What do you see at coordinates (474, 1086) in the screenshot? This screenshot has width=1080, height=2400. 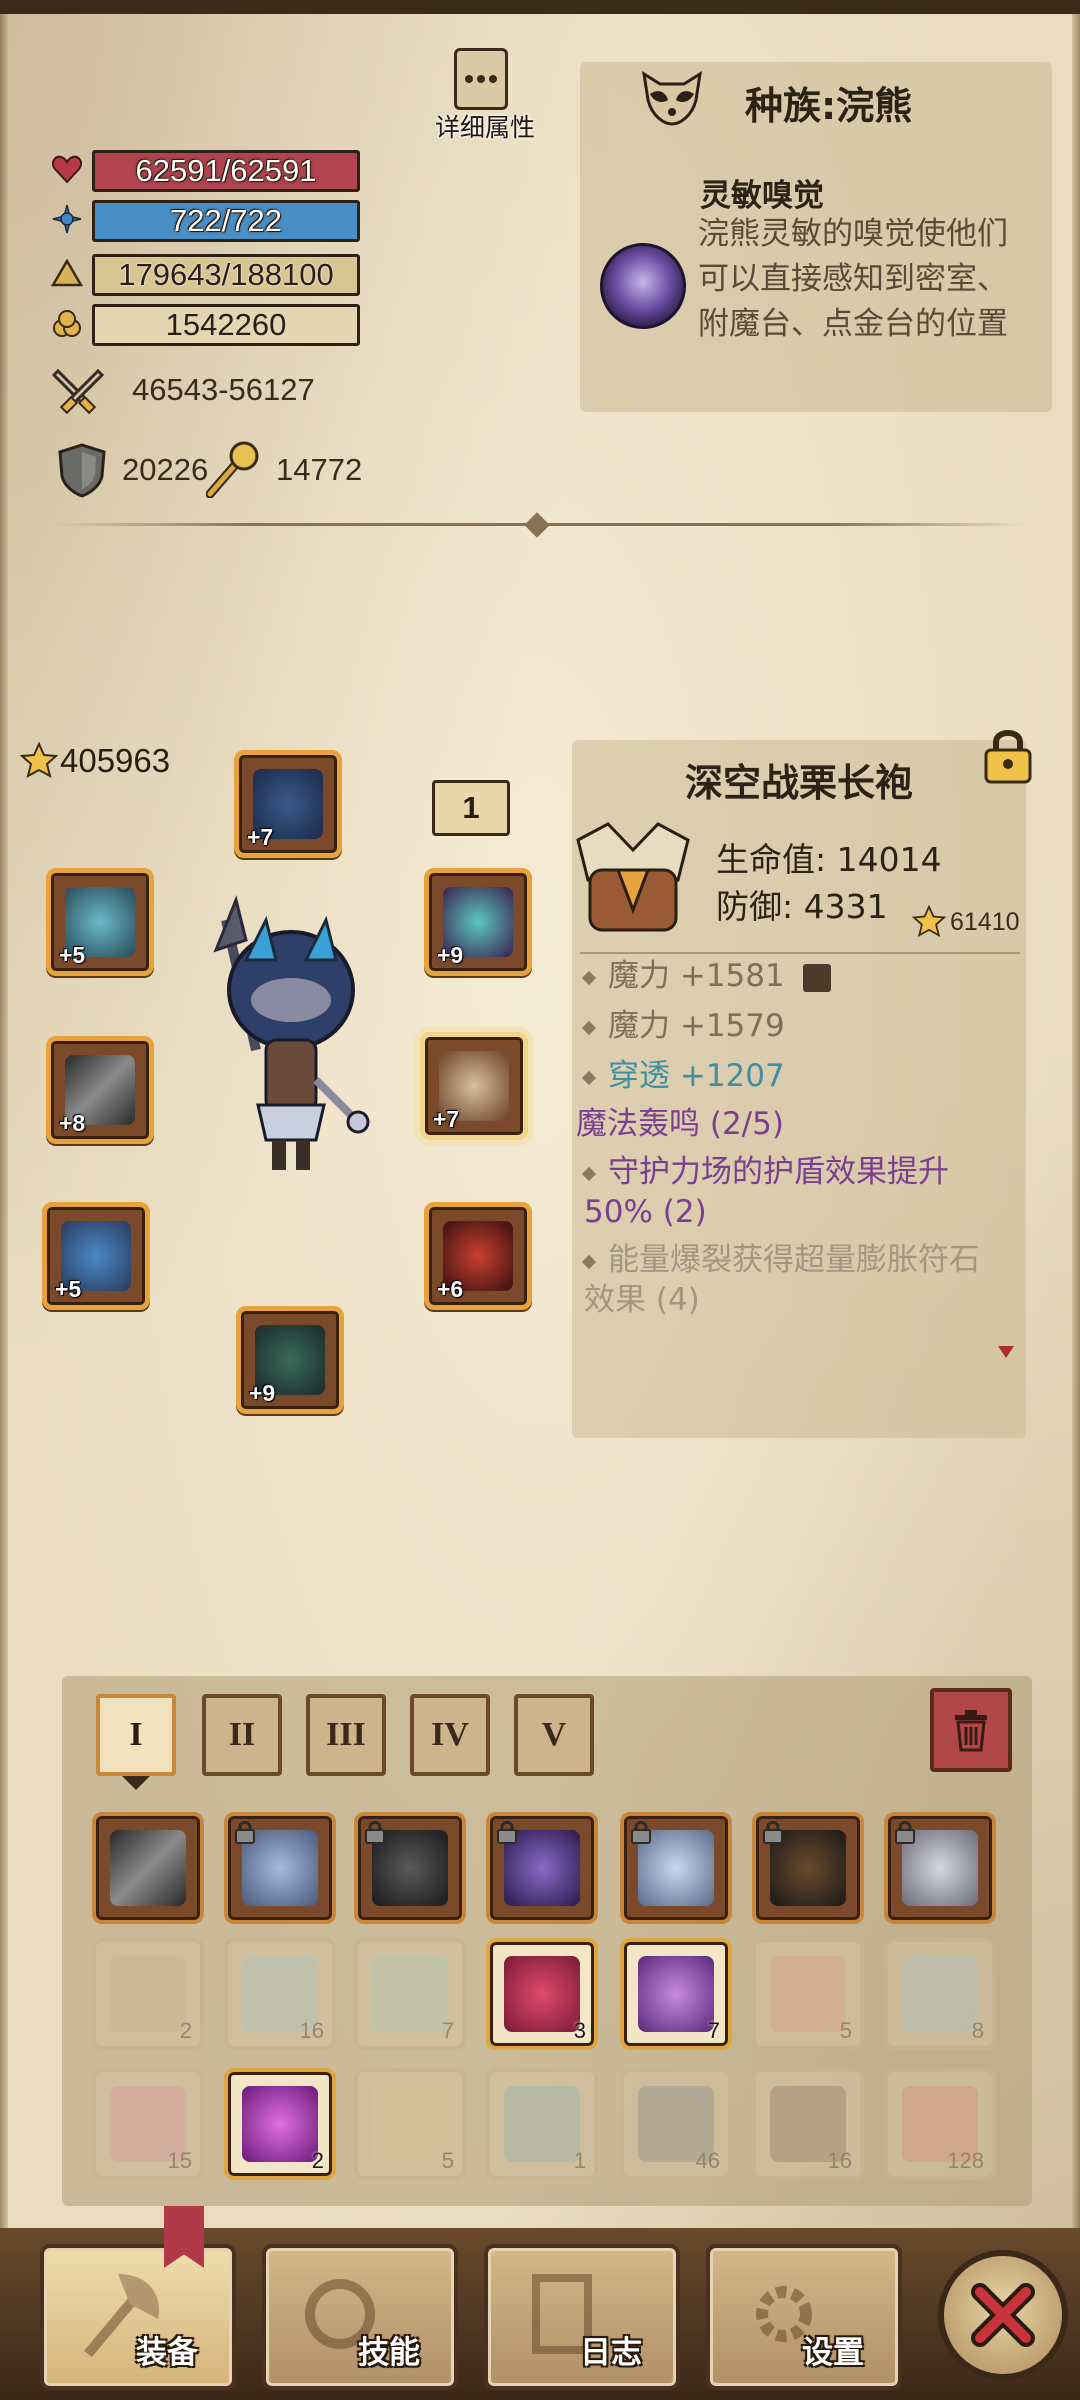 I see `equip-slot-armor: +7` at bounding box center [474, 1086].